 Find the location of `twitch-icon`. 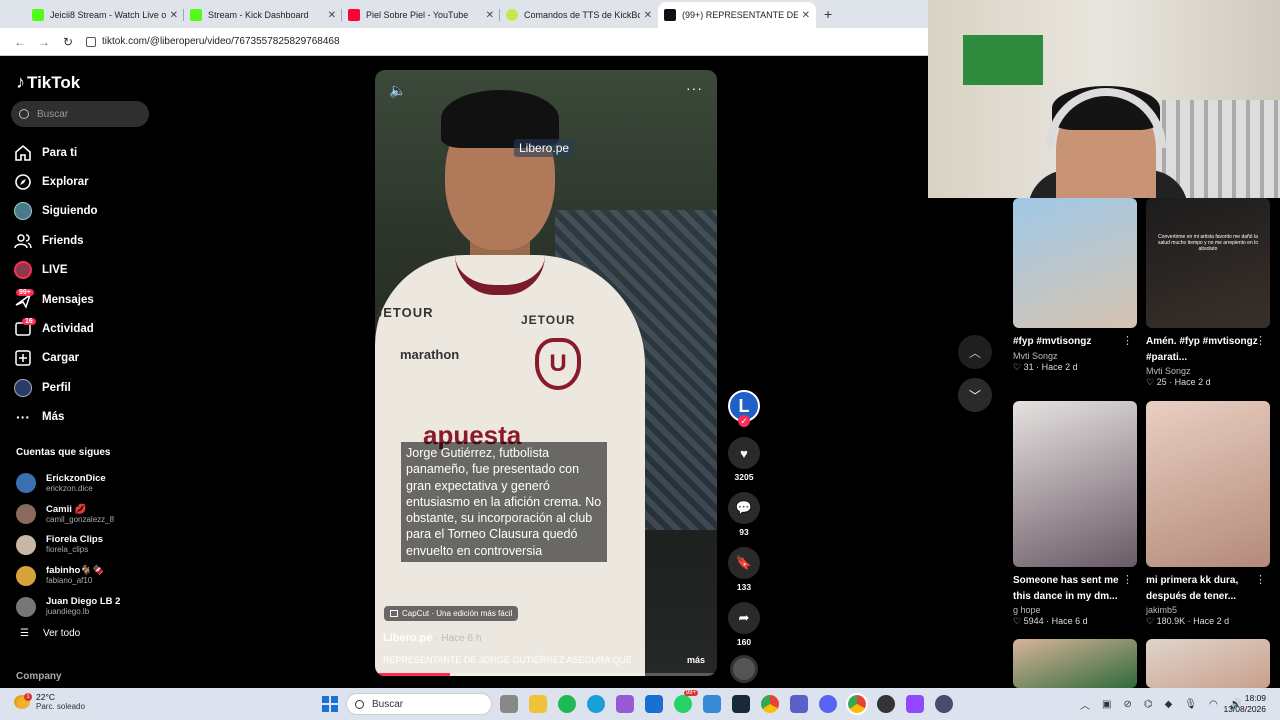

twitch-icon is located at coordinates (915, 704).